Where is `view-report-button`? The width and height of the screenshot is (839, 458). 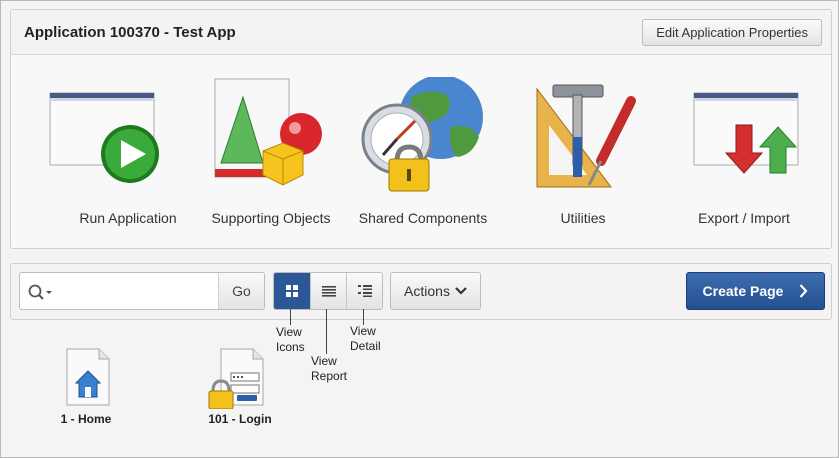 view-report-button is located at coordinates (328, 291).